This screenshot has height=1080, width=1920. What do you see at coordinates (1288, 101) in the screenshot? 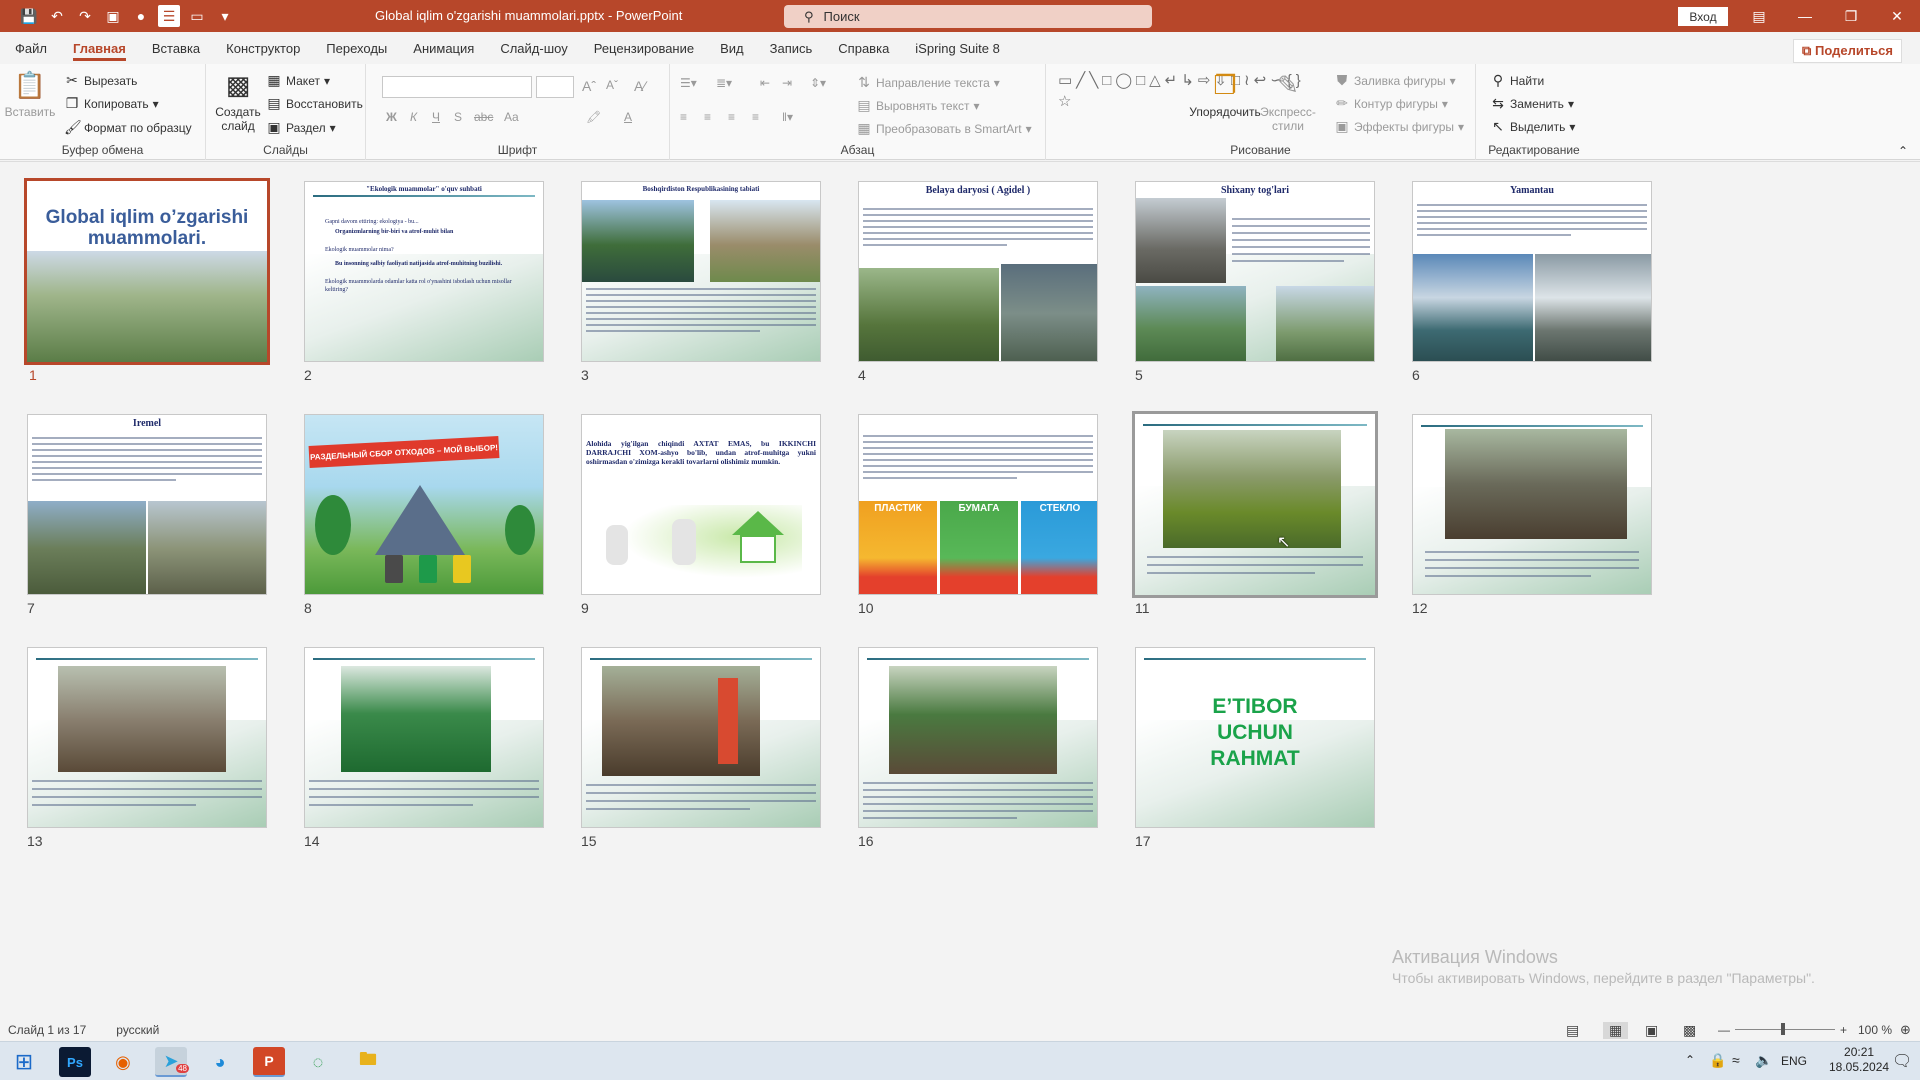
I see `quick-styles-button: ✎ Экспресс-стили` at bounding box center [1288, 101].